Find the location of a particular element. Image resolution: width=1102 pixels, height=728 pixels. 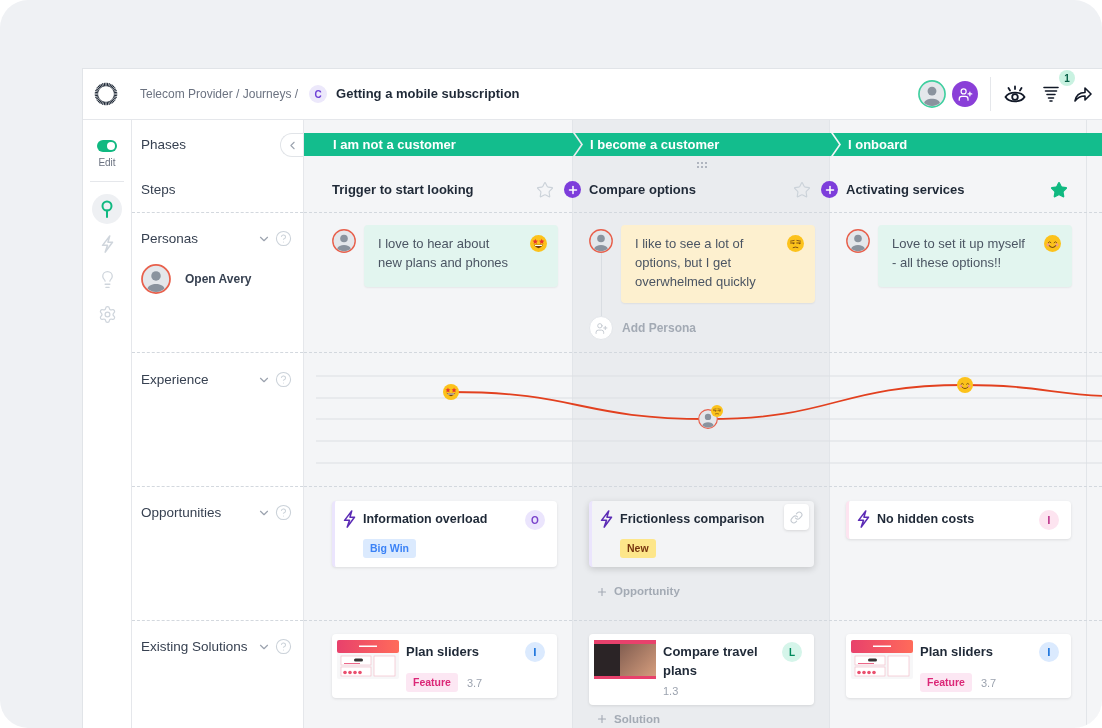

row-label: Phases is located at coordinates (164, 145).